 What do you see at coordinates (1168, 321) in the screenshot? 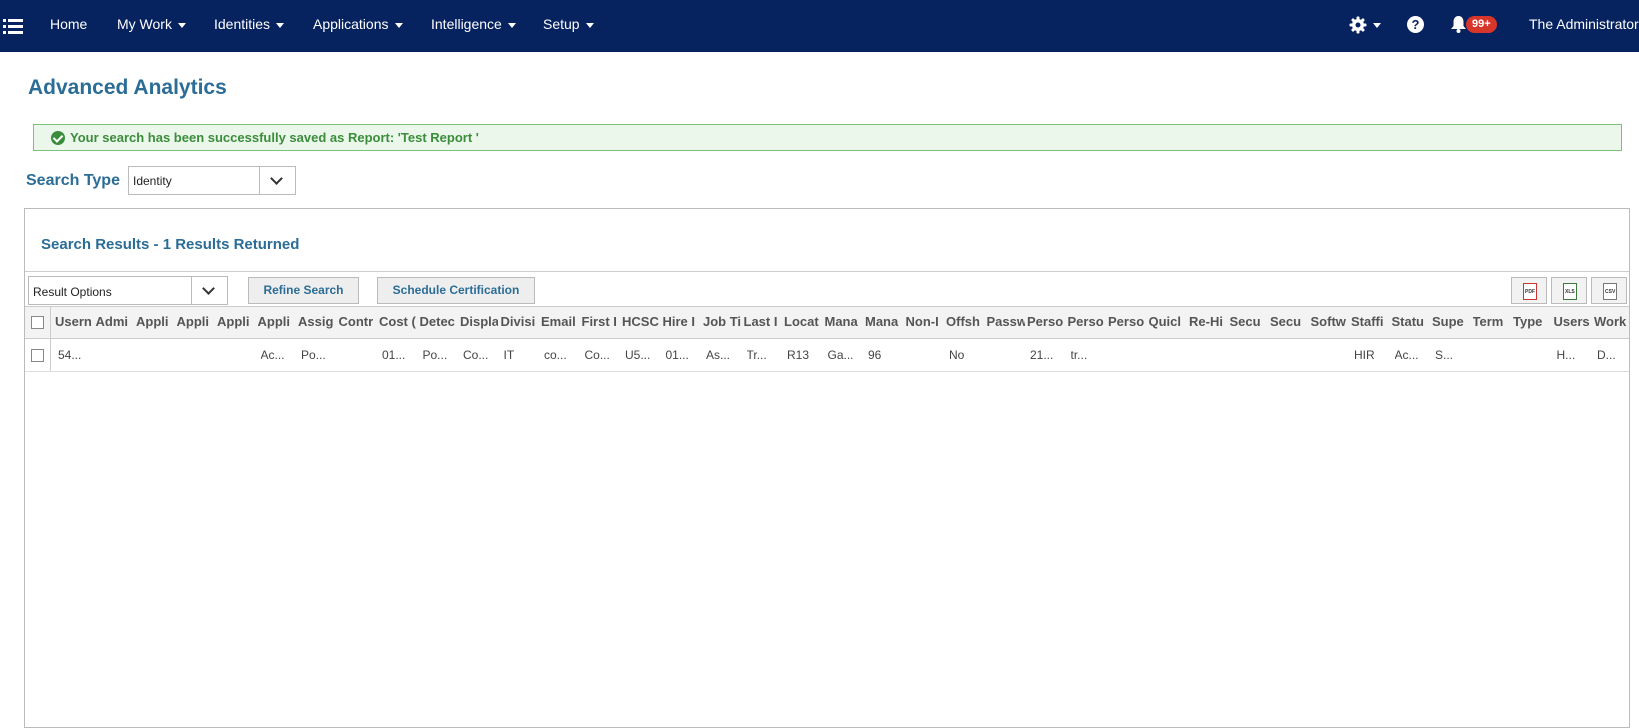
I see `column-header: Quicl` at bounding box center [1168, 321].